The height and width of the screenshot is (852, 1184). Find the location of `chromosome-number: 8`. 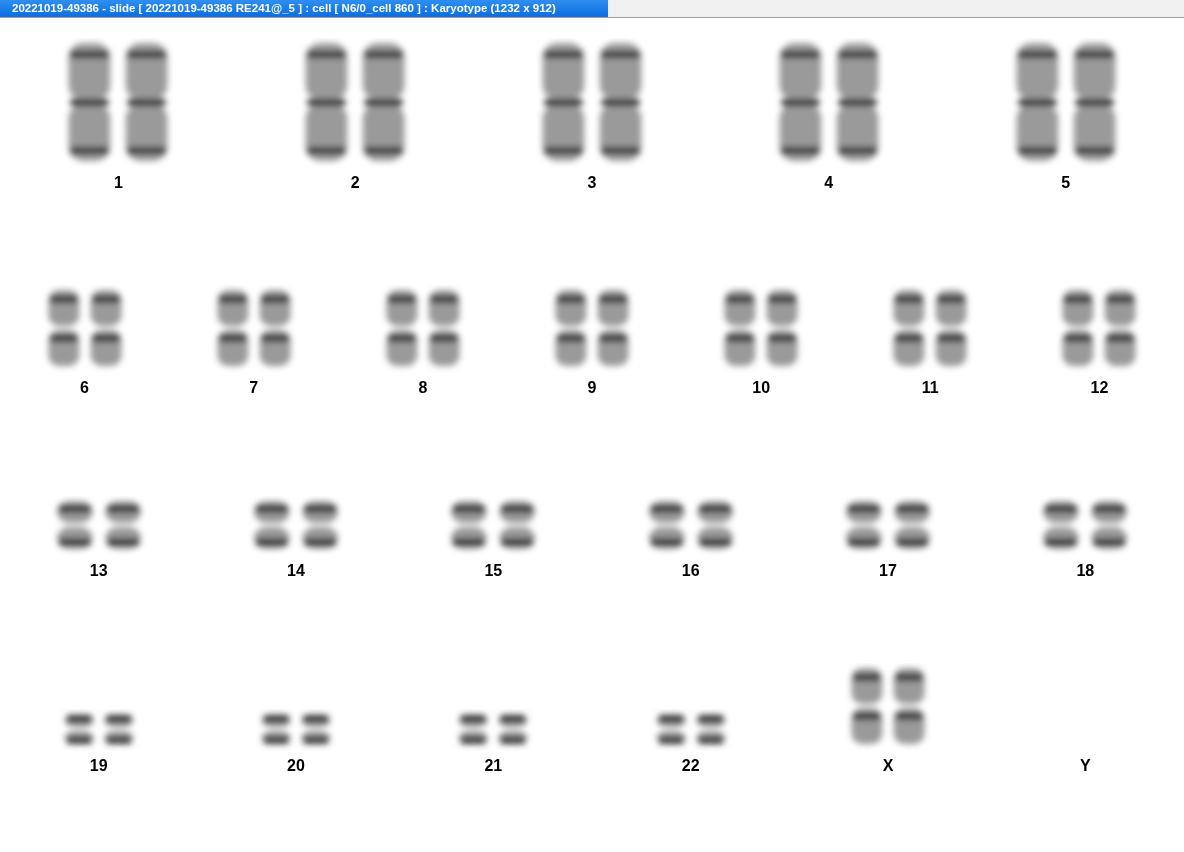

chromosome-number: 8 is located at coordinates (423, 388).